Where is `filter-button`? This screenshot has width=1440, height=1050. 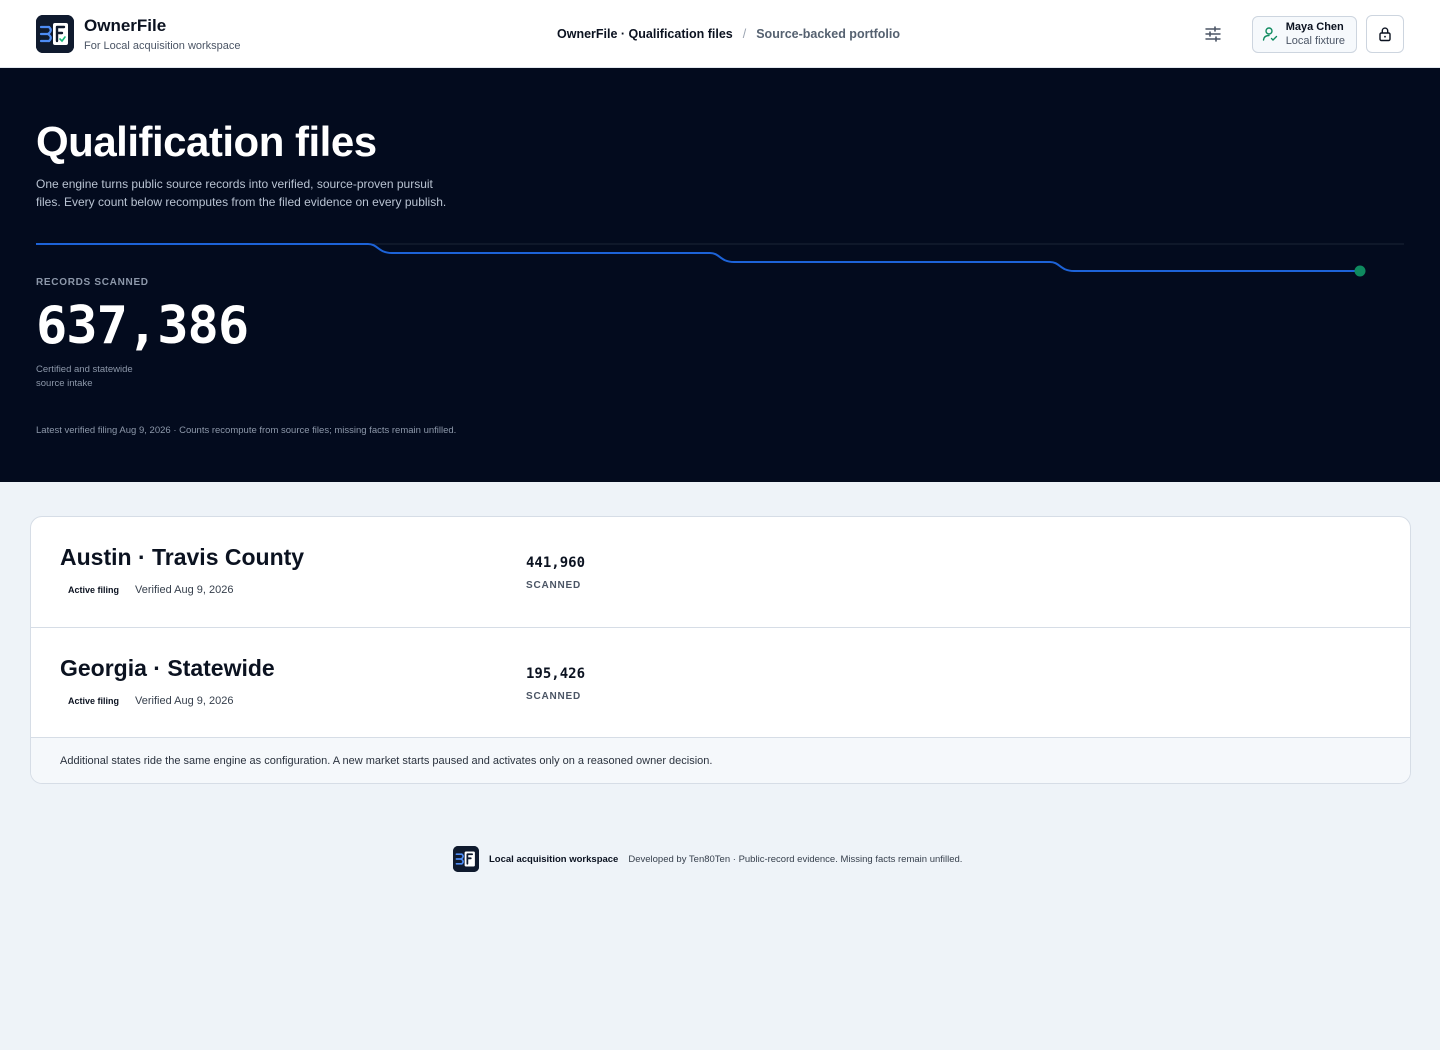 filter-button is located at coordinates (1213, 34).